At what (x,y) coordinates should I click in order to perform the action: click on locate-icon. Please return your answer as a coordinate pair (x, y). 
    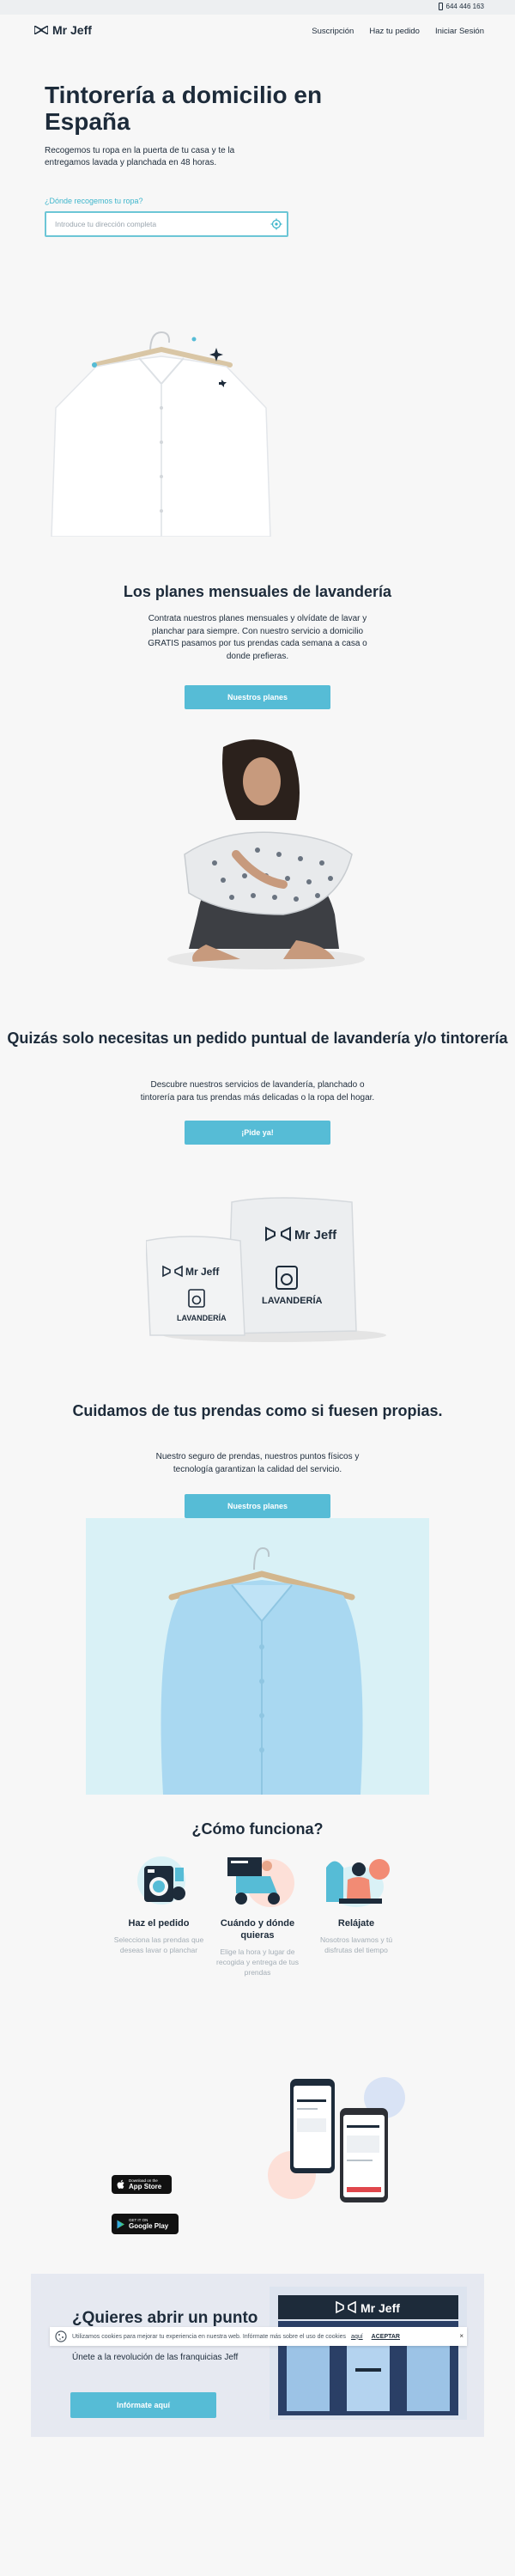
    Looking at the image, I should click on (276, 224).